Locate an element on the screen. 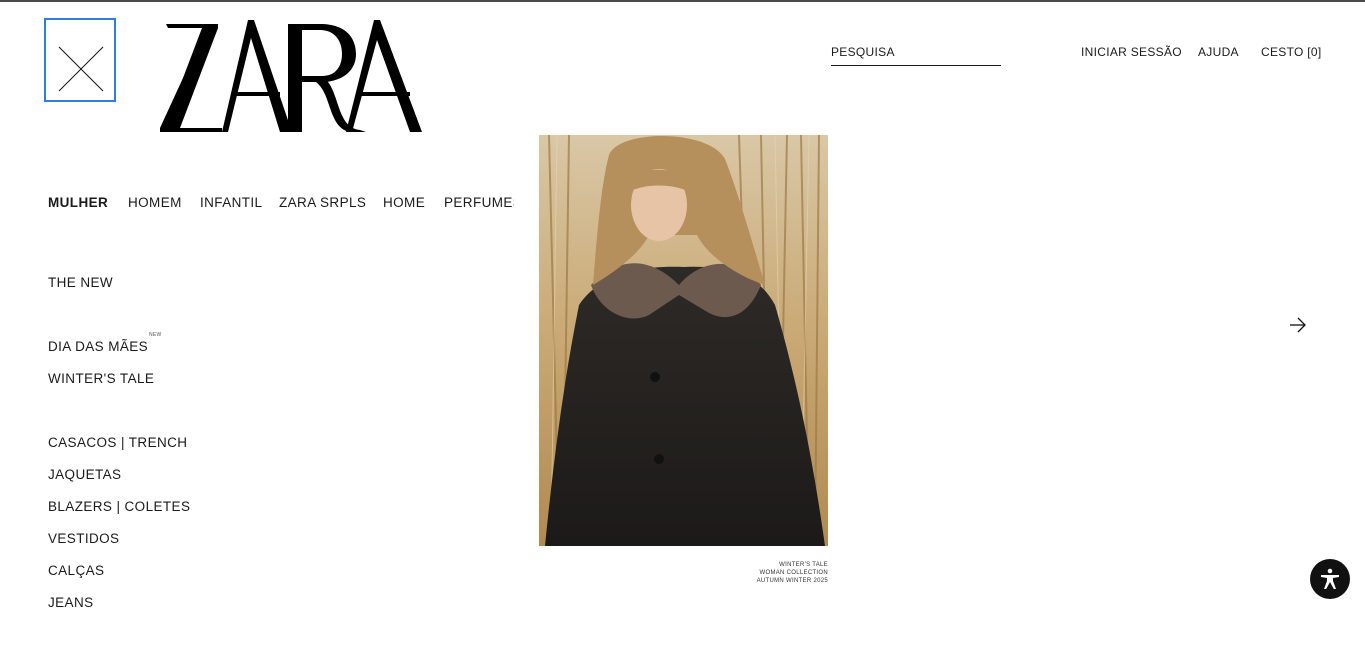 The image size is (1365, 646). tab-perfumes: PERFUMES is located at coordinates (479, 202).